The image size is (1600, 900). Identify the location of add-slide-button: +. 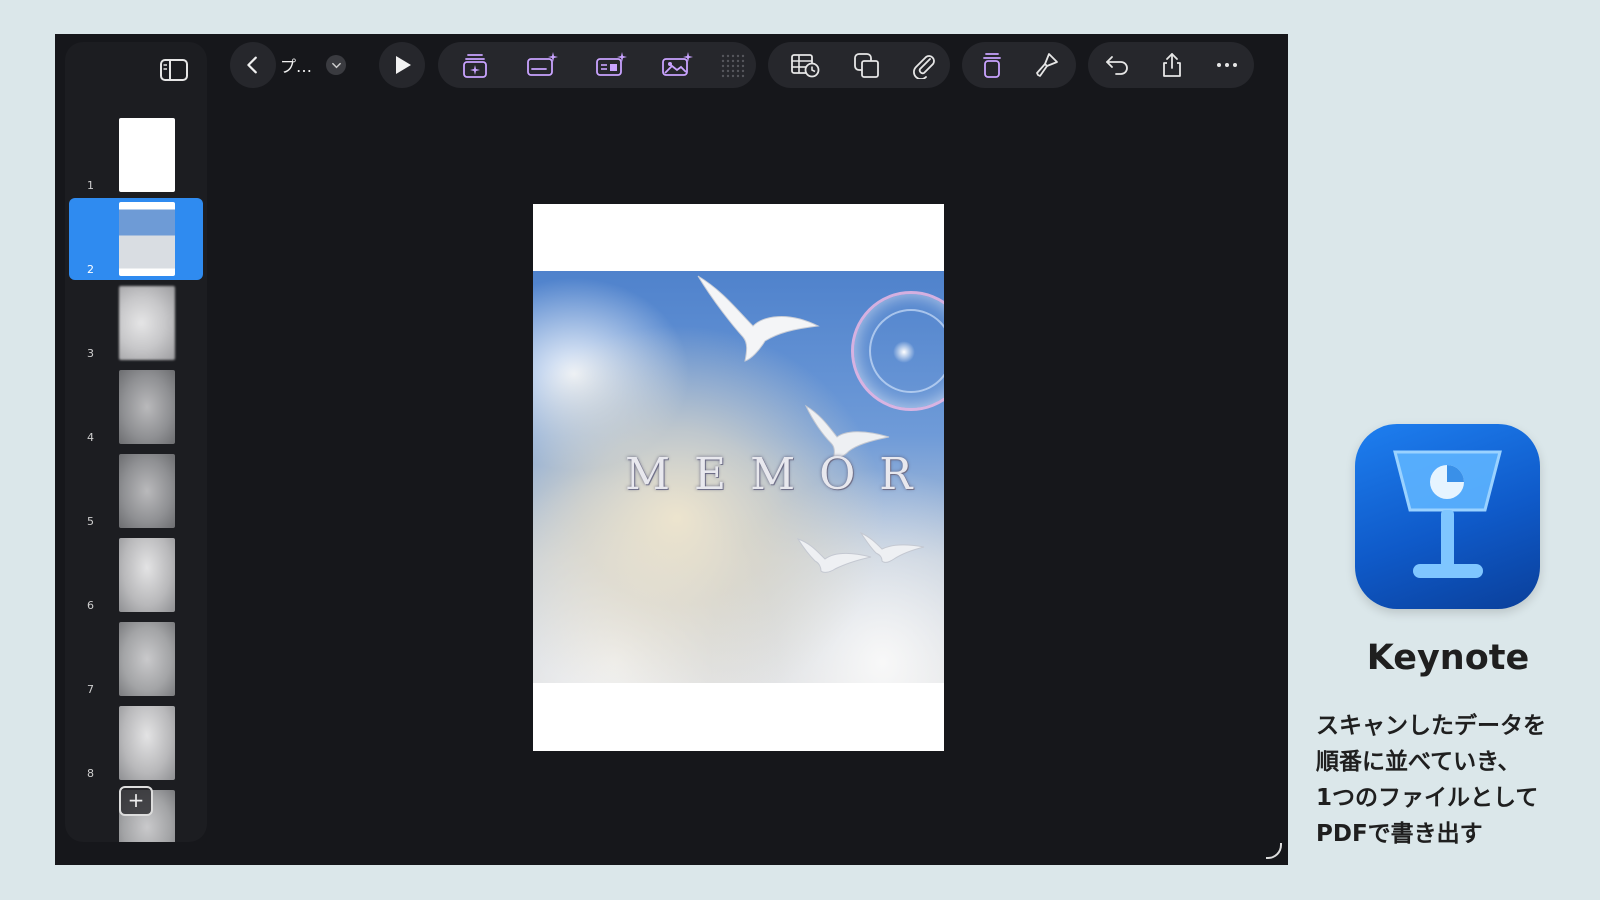
(136, 801).